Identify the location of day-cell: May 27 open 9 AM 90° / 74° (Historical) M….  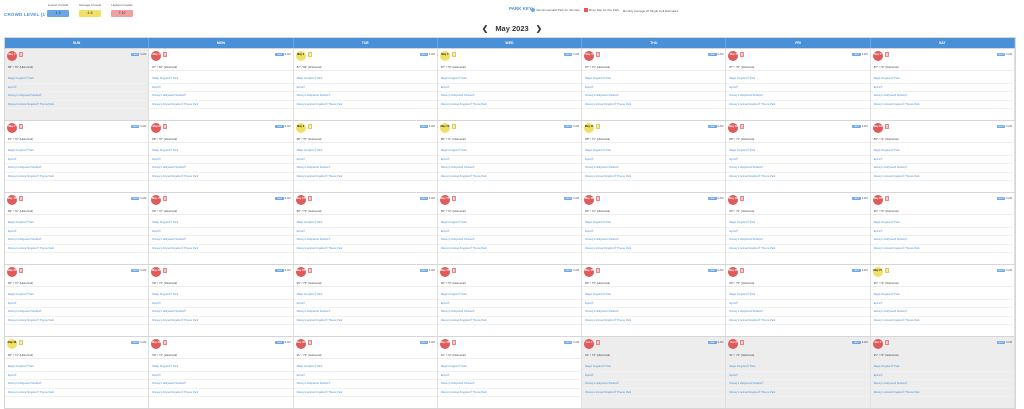
(942, 300).